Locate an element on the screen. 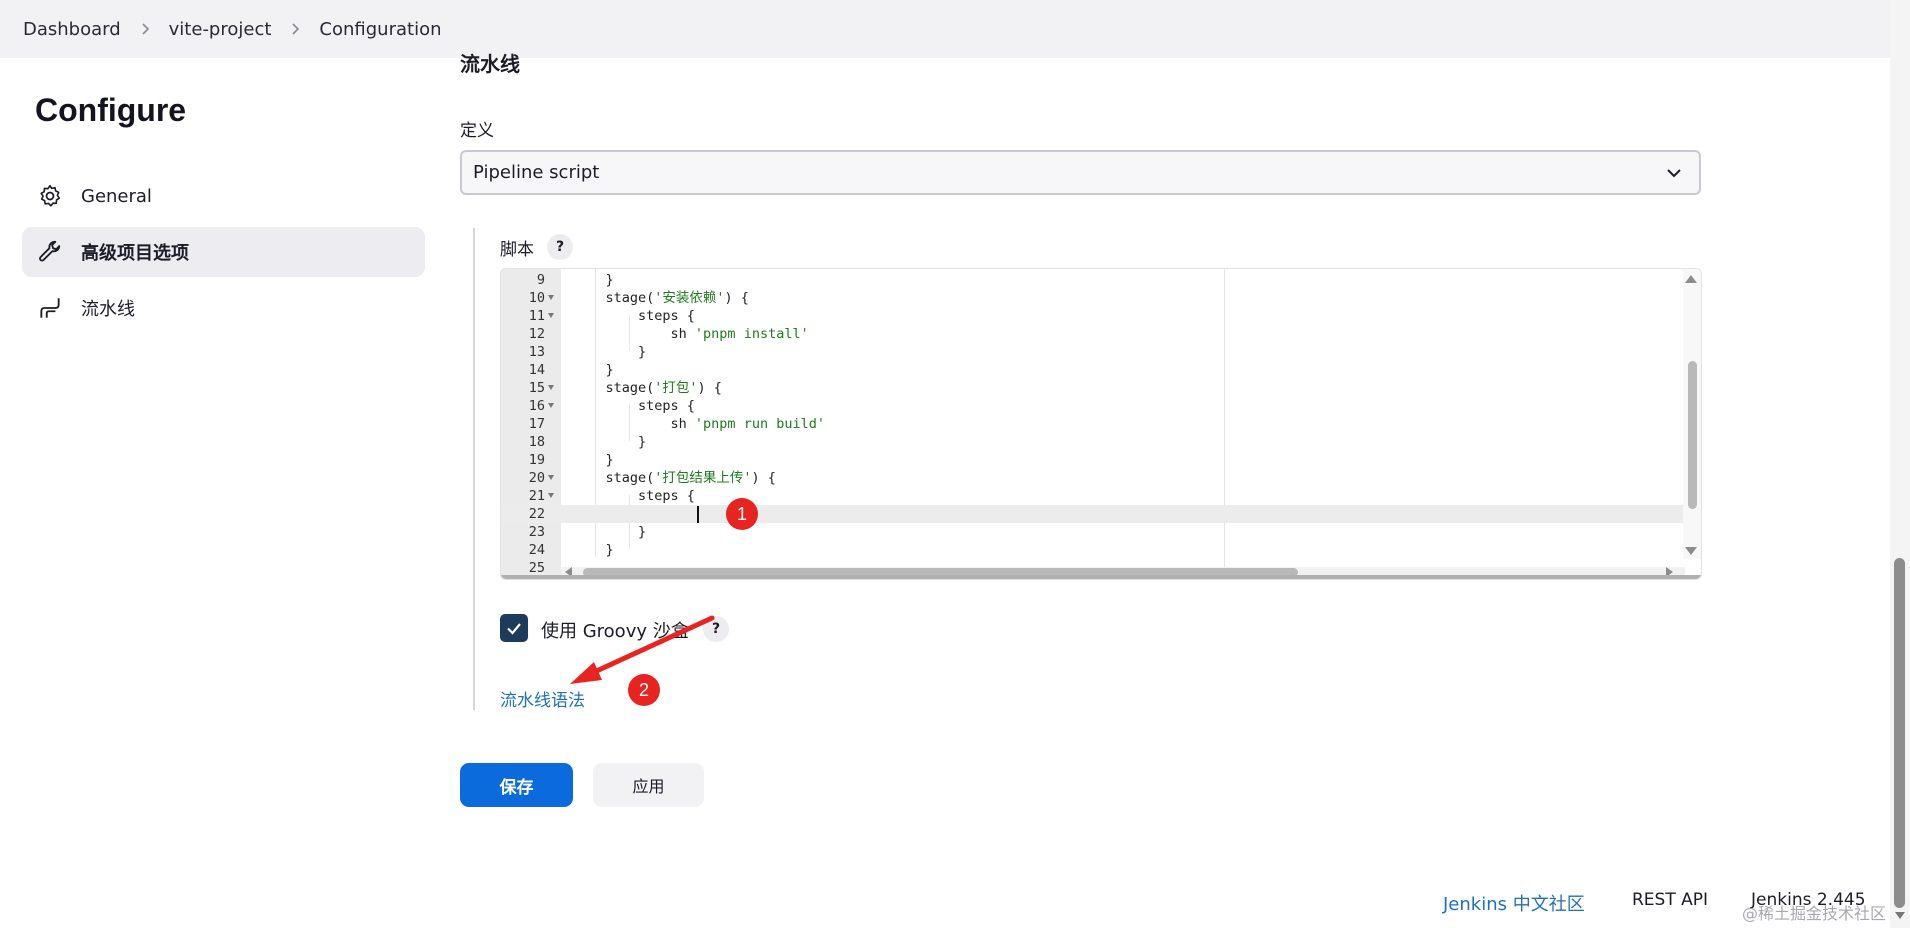 The width and height of the screenshot is (1910, 928). editor-vertical-scroll-thumb is located at coordinates (1692, 435).